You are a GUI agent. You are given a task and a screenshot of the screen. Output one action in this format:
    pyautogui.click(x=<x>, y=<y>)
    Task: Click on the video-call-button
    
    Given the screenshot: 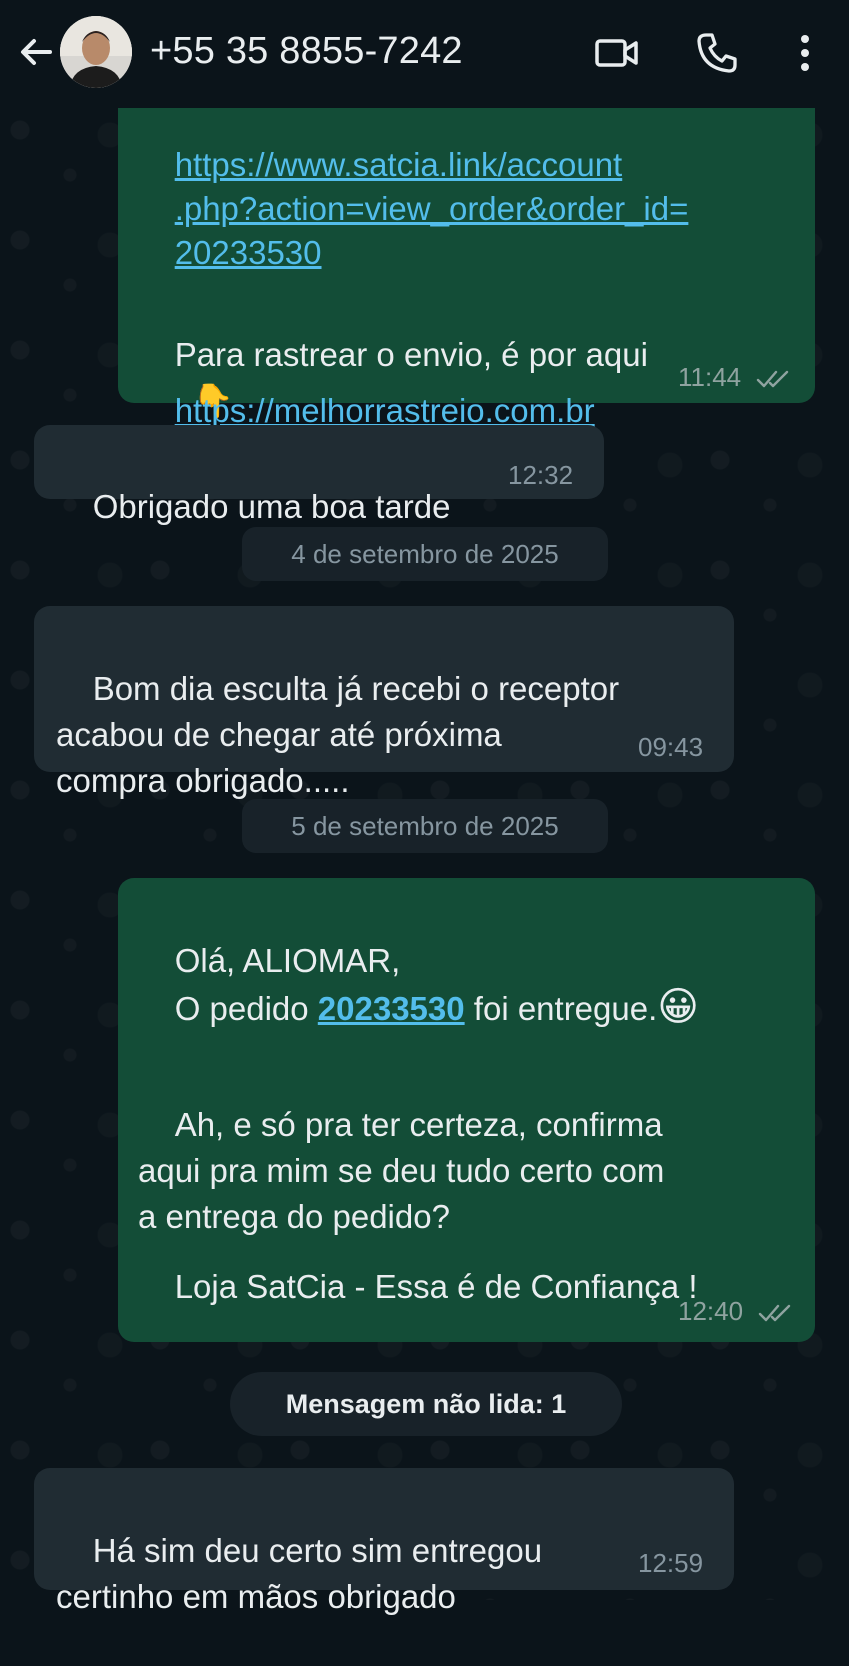 What is the action you would take?
    pyautogui.click(x=617, y=53)
    